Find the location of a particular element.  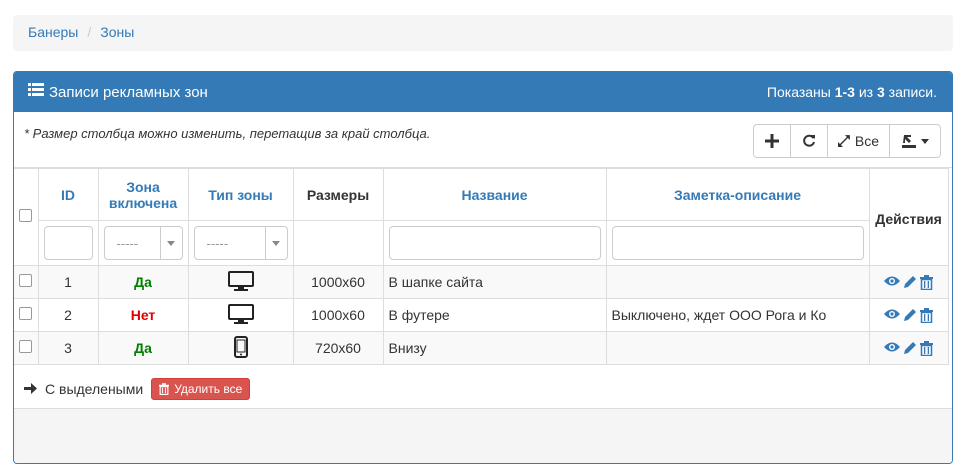

summary-suffix: записи. is located at coordinates (910, 92).